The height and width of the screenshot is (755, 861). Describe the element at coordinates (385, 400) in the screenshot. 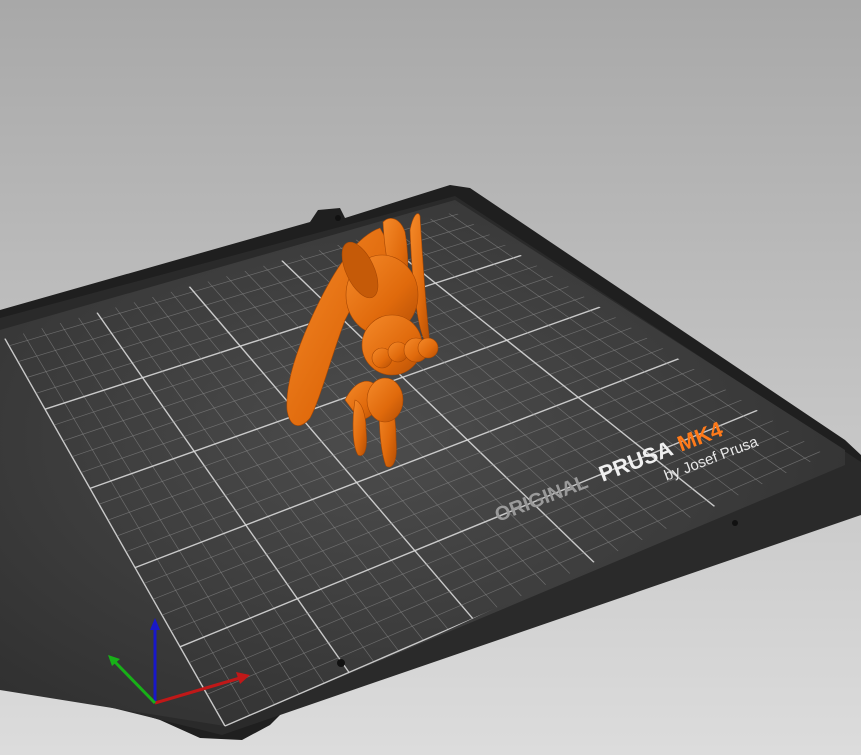

I see `model-hip` at that location.